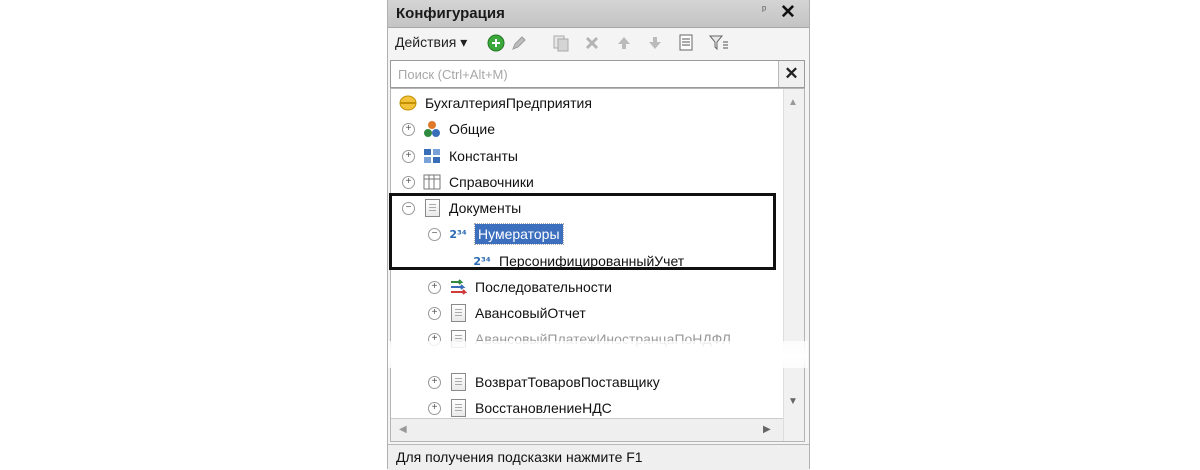 This screenshot has height=470, width=1200. I want to click on tree-item-common: + Общие, so click(448, 129).